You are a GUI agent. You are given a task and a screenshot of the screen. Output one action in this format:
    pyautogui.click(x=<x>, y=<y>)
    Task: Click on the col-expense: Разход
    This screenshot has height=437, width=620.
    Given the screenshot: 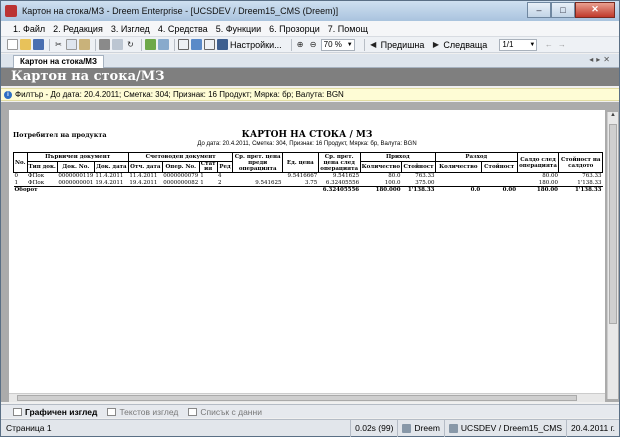 What is the action you would take?
    pyautogui.click(x=476, y=157)
    